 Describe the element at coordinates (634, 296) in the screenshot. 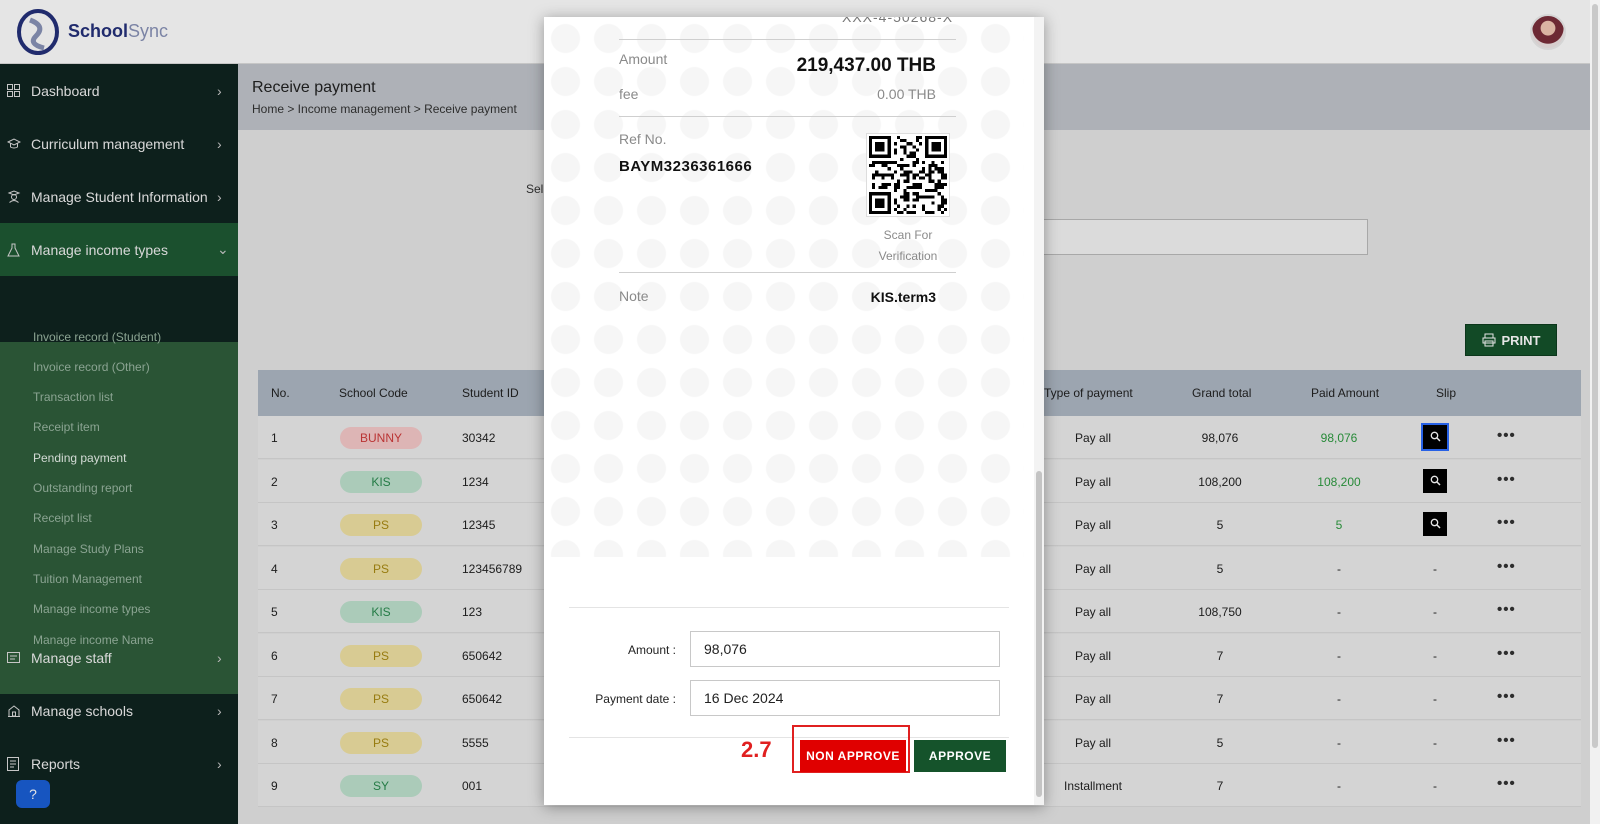

I see `note-label: Note` at that location.